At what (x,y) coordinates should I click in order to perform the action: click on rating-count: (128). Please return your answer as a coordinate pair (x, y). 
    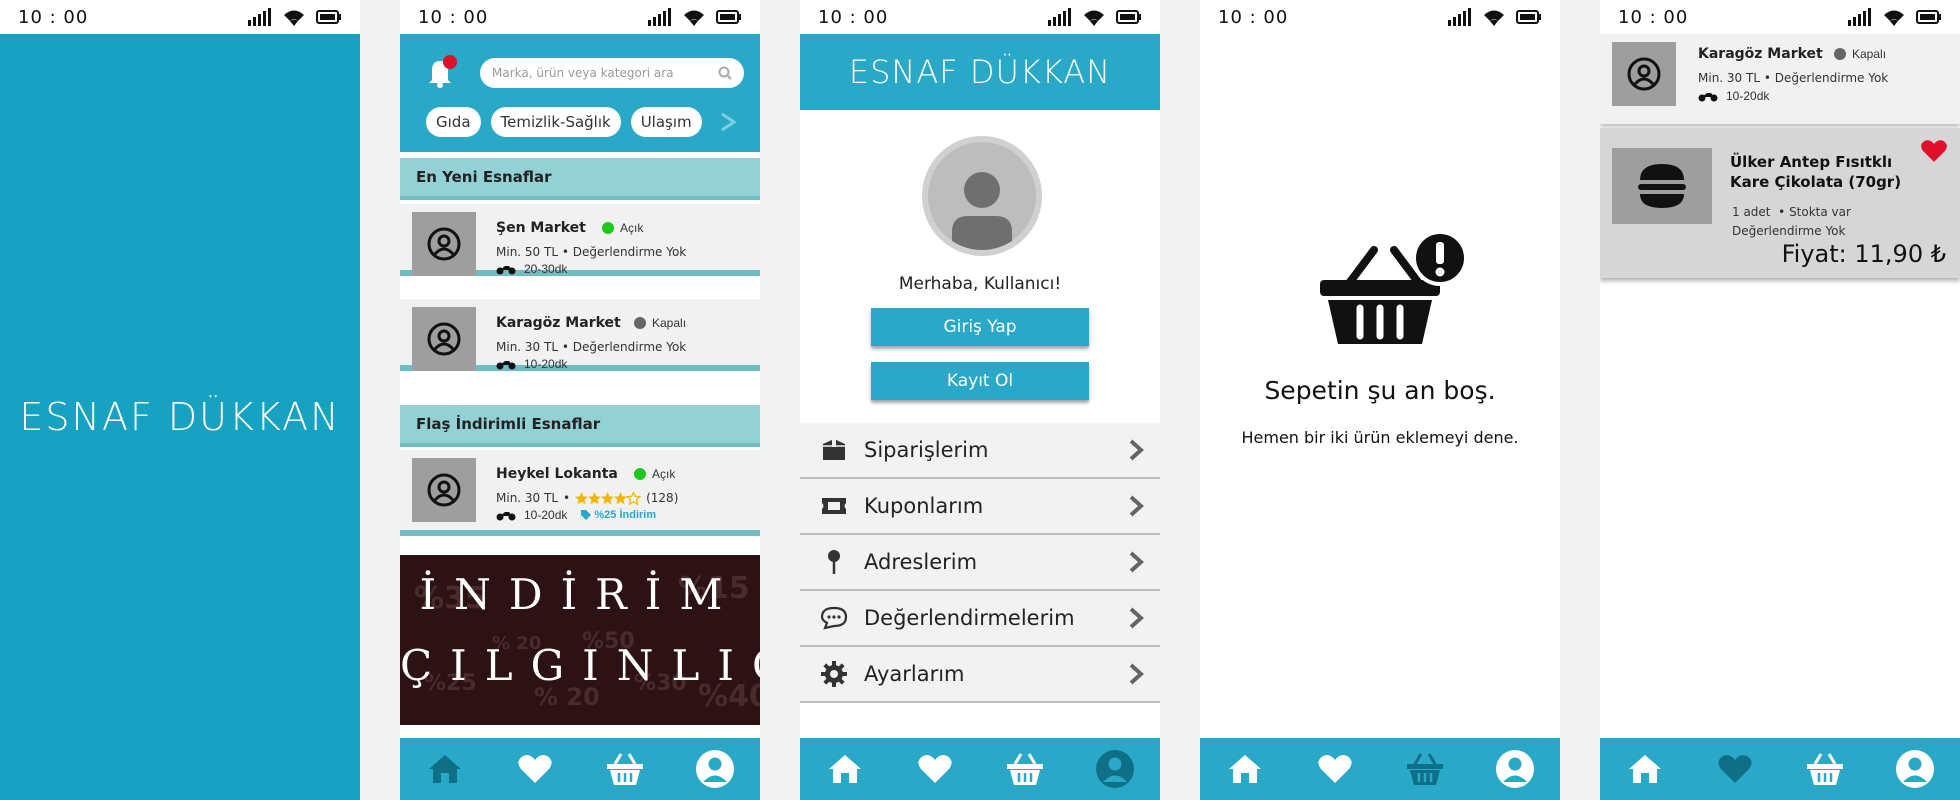
    Looking at the image, I should click on (662, 498).